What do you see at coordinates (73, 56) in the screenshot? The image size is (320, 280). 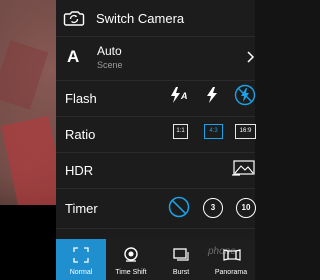 I see `scene-auto-icon: A` at bounding box center [73, 56].